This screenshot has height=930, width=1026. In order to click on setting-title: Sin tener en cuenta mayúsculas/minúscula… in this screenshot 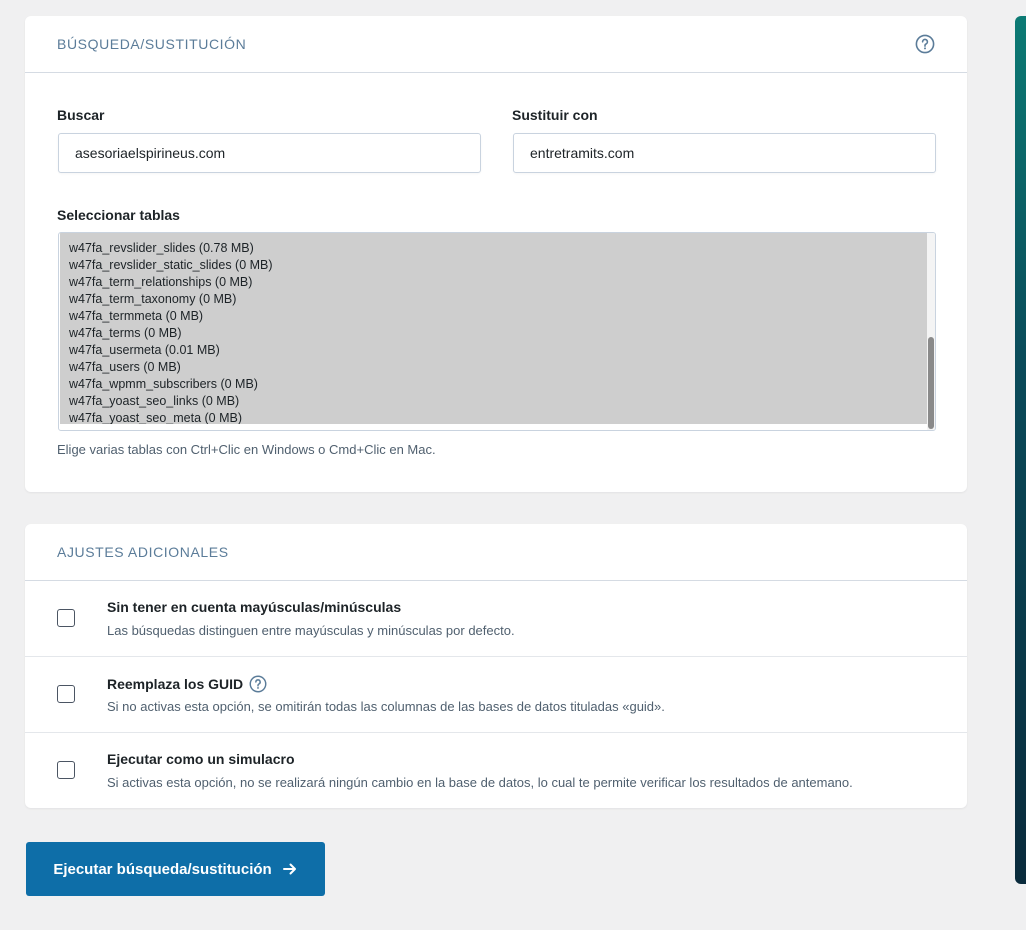, I will do `click(254, 607)`.